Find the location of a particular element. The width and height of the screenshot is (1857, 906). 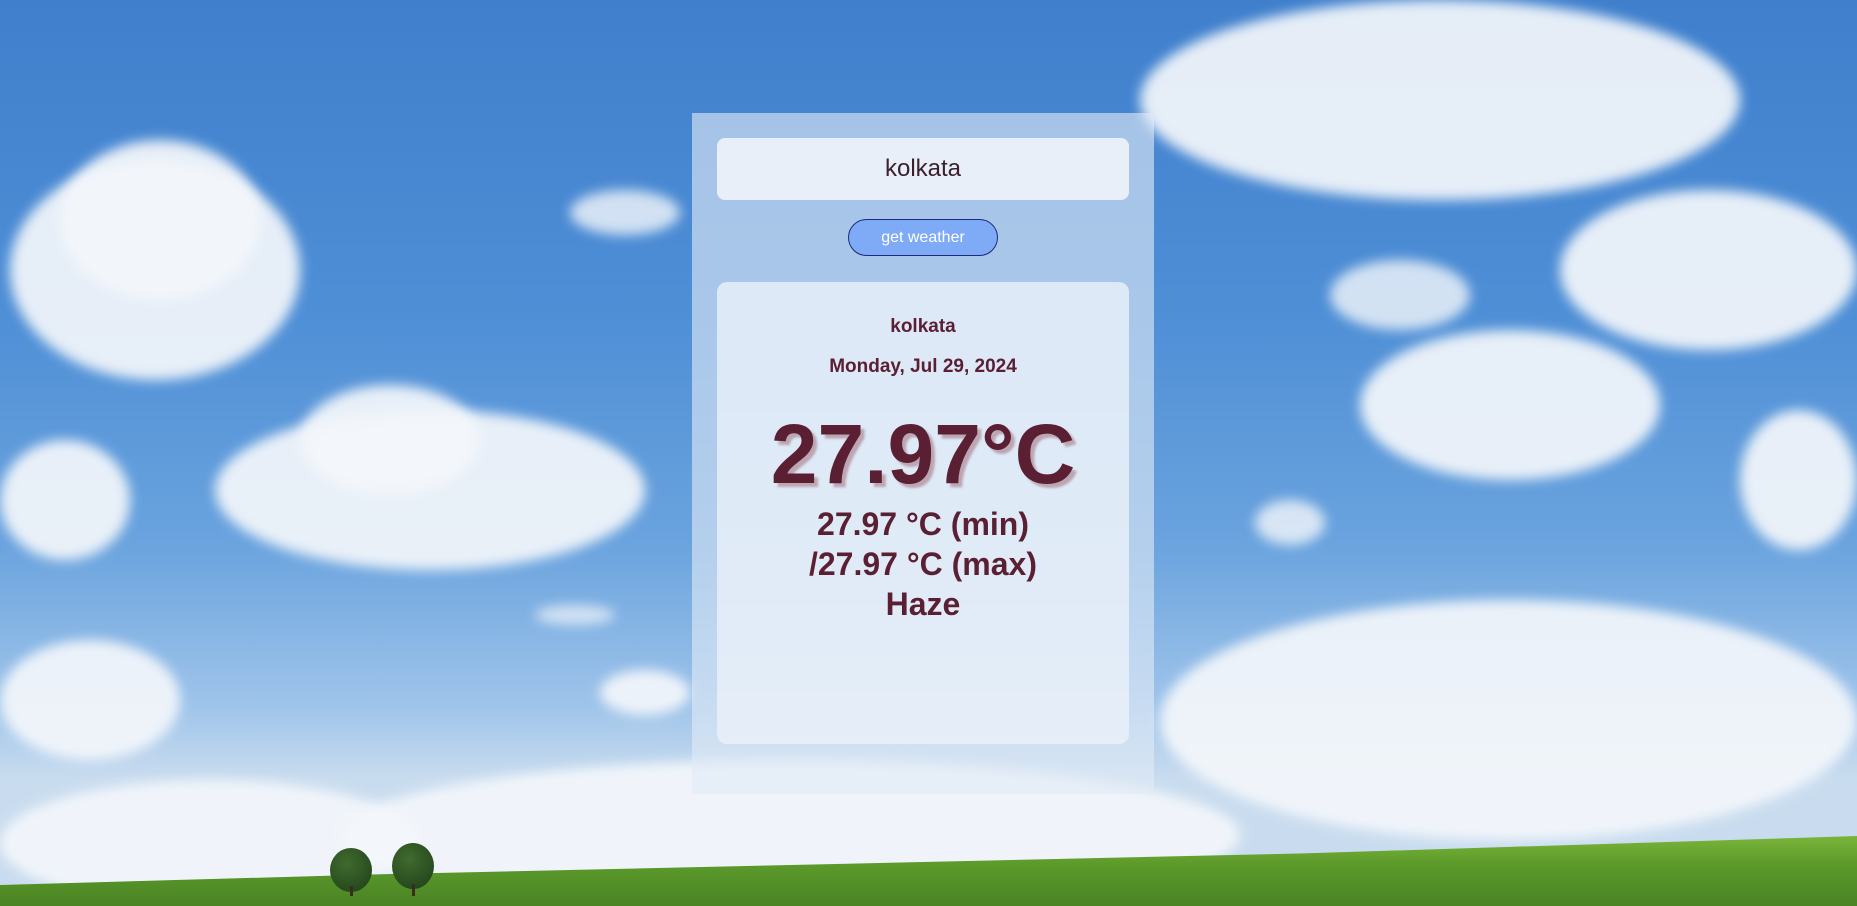

result-date: Monday, Jul 29, 2024 is located at coordinates (923, 366).